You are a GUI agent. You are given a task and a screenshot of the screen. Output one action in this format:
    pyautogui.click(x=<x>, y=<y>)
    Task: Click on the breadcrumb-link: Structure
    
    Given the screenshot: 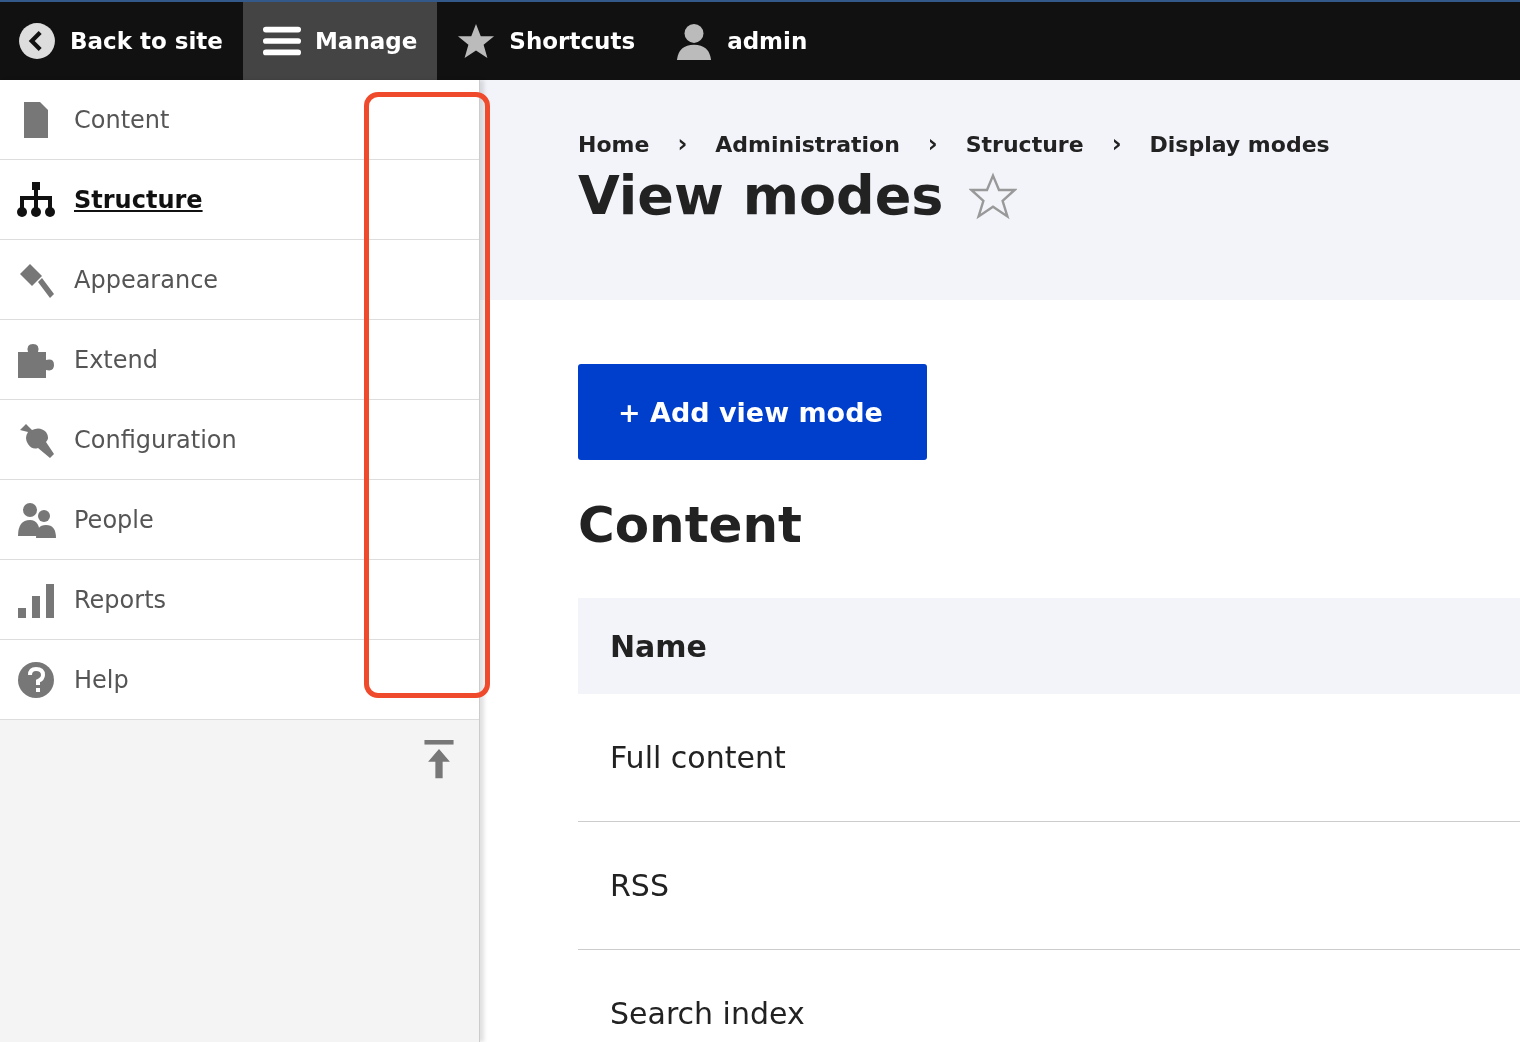 What is the action you would take?
    pyautogui.click(x=1024, y=144)
    